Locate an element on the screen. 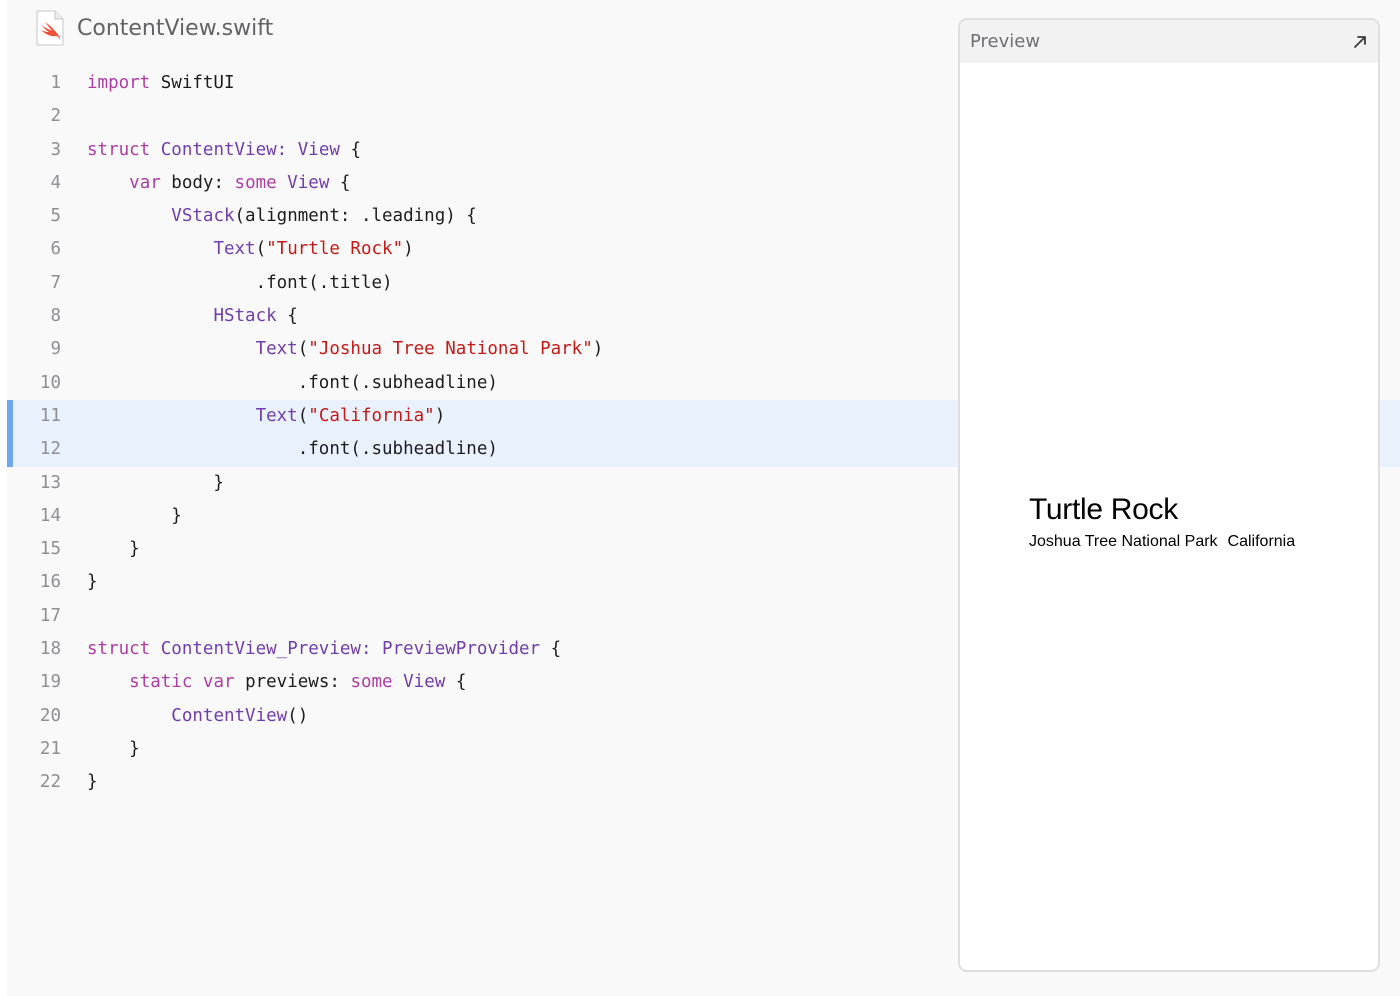 This screenshot has width=1400, height=996. line-code: ContentView() is located at coordinates (197, 716).